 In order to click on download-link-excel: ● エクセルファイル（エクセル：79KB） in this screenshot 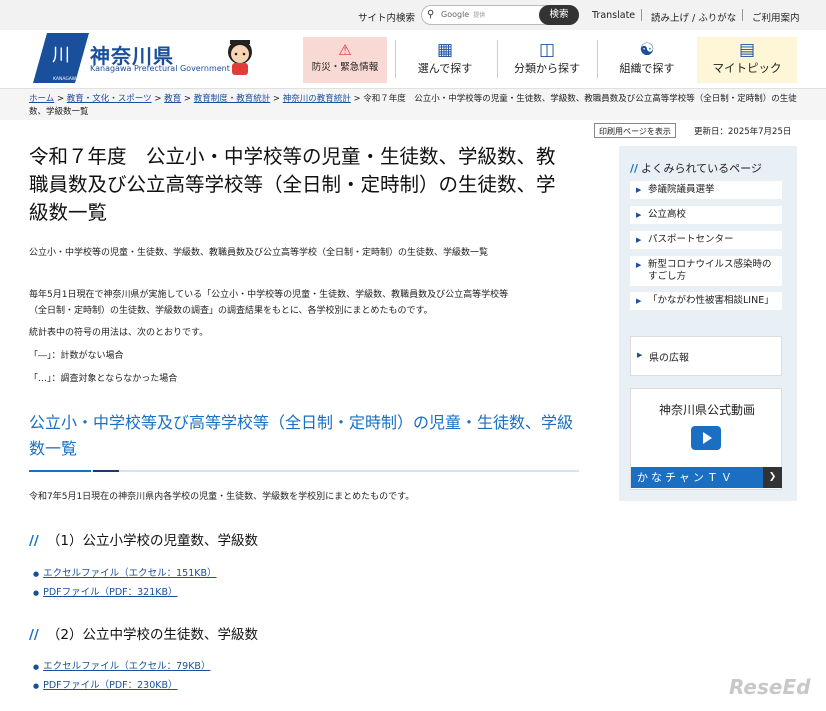, I will do `click(121, 665)`.